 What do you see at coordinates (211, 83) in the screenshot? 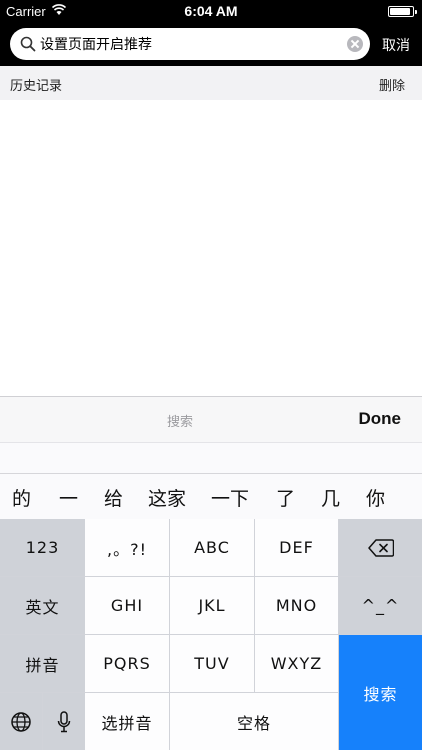
I see `history-section-header: 历史记录 删除` at bounding box center [211, 83].